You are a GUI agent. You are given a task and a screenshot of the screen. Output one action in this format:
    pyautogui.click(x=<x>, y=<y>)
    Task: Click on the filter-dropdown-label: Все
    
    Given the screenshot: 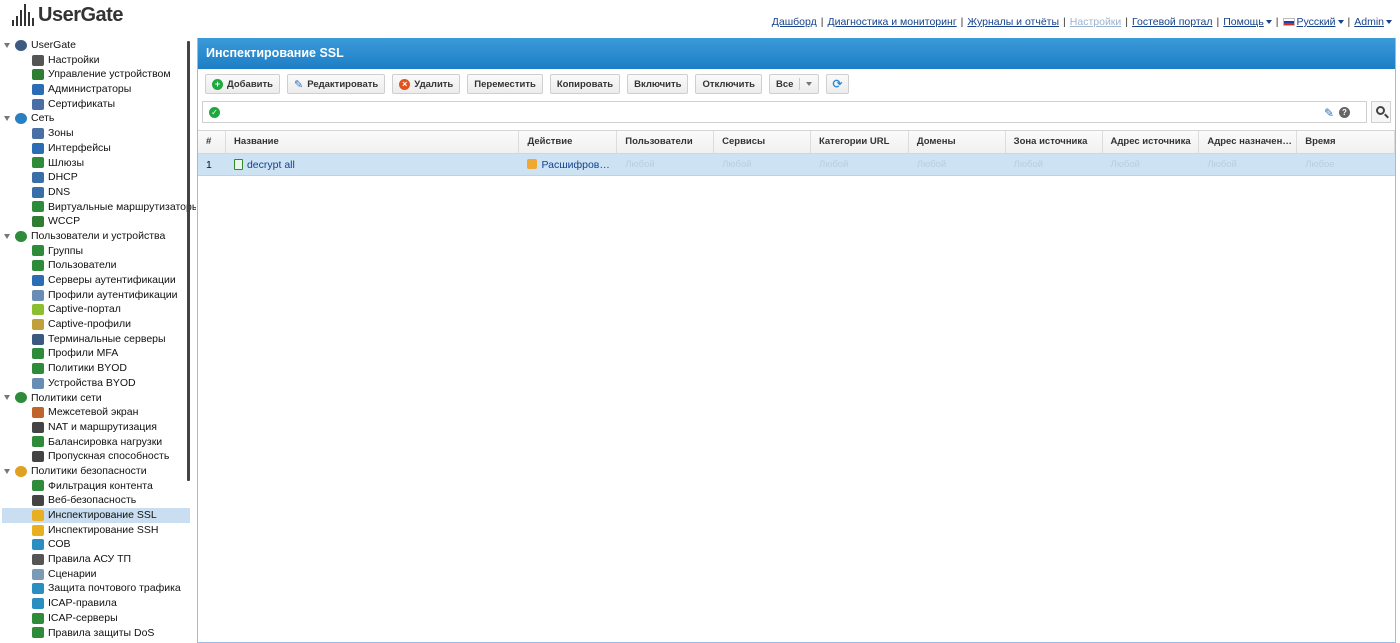 What is the action you would take?
    pyautogui.click(x=785, y=84)
    